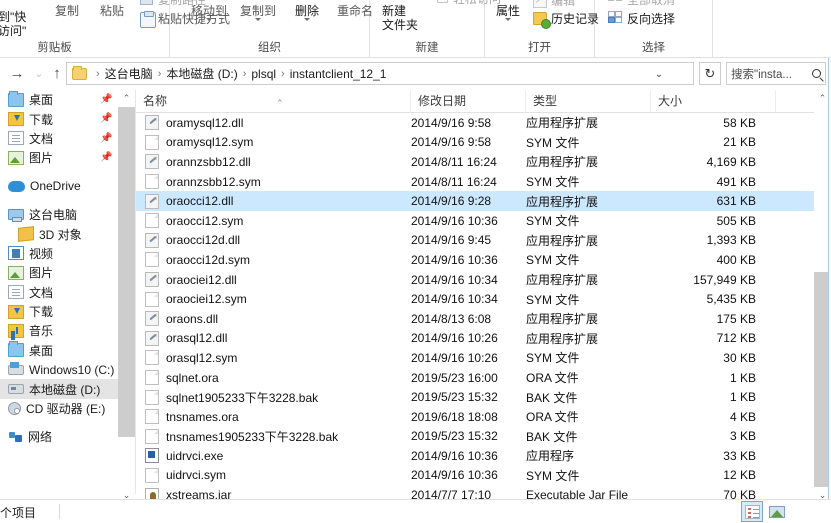 The height and width of the screenshot is (523, 831). What do you see at coordinates (59, 138) in the screenshot?
I see `sidebar-item-quick-documents: 文档 📌` at bounding box center [59, 138].